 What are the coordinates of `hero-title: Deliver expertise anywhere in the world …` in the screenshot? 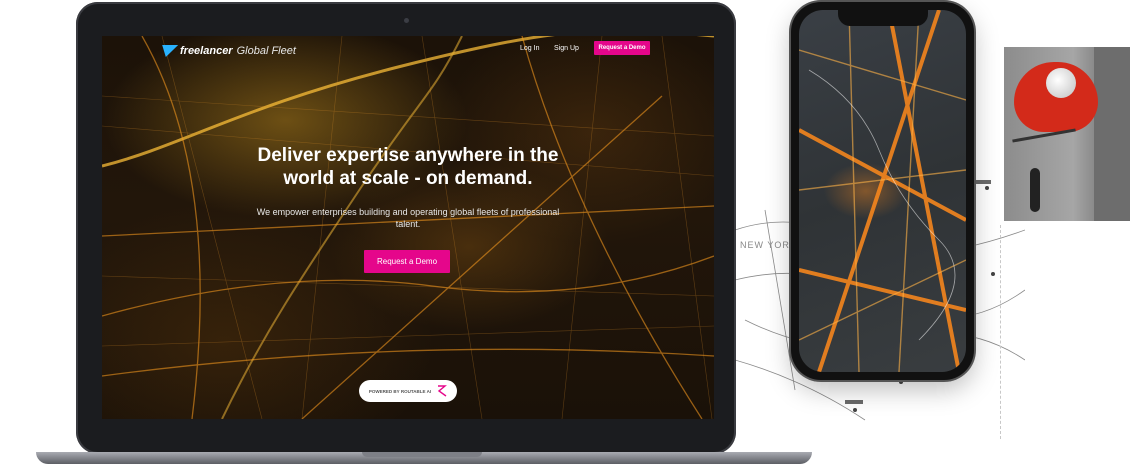 It's located at (408, 167).